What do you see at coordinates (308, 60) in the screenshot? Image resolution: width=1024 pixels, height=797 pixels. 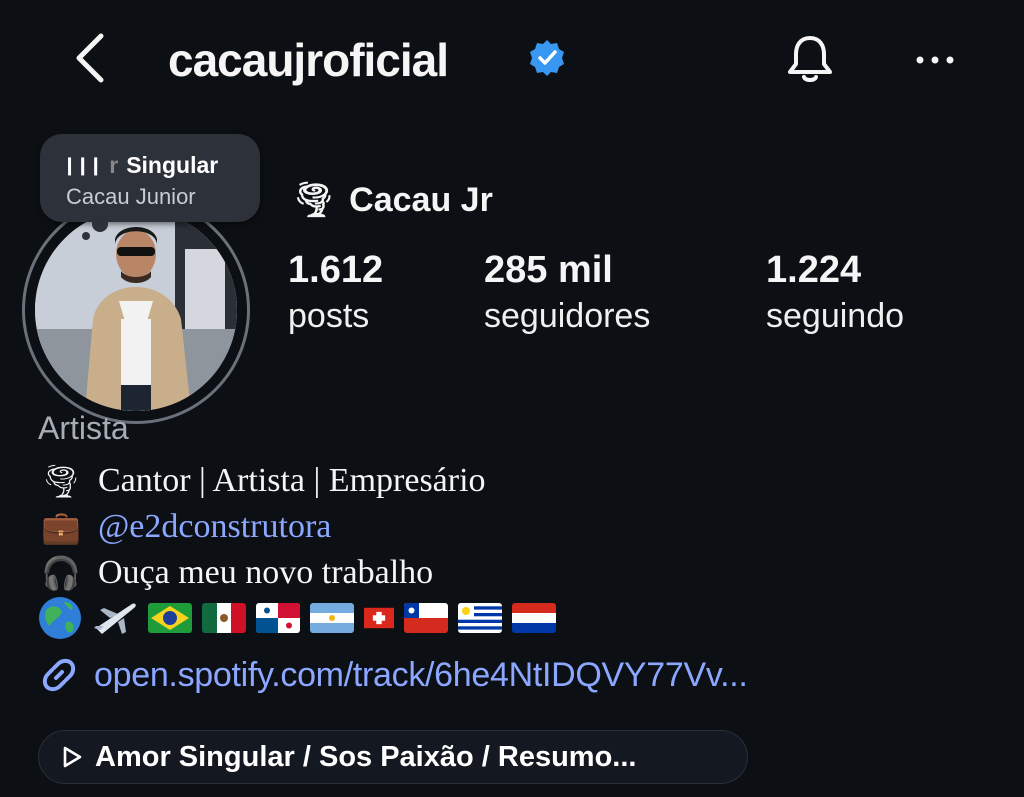 I see `profile-username: cacaujroficial` at bounding box center [308, 60].